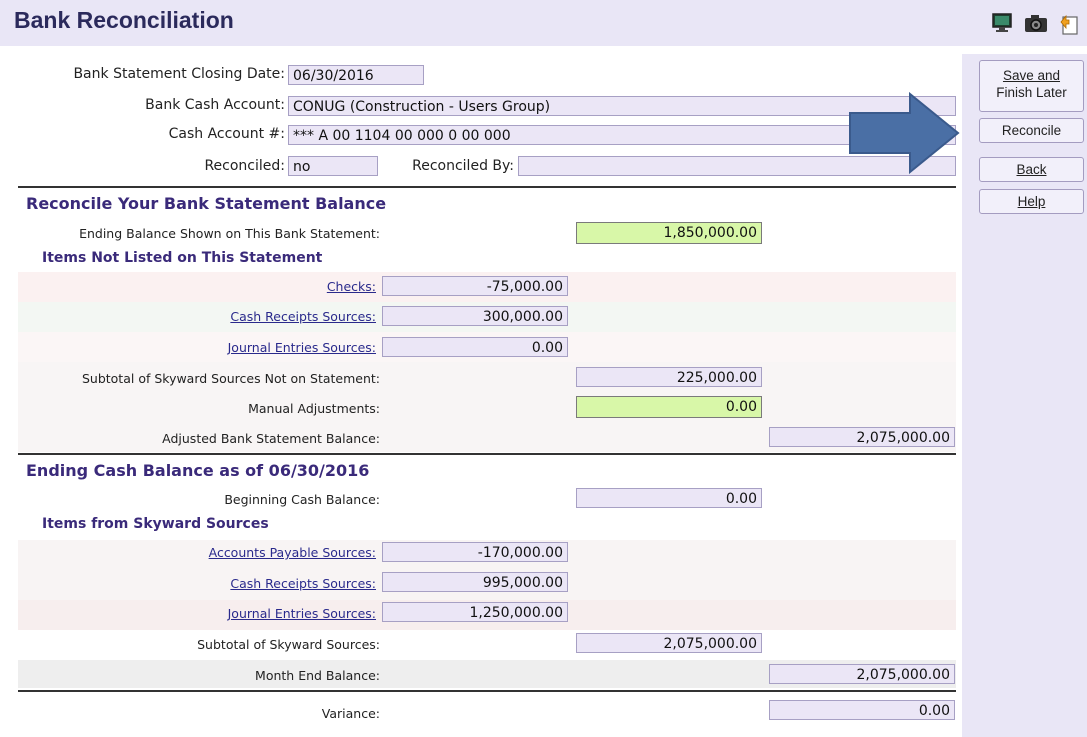  I want to click on page-title: Bank Reconciliation, so click(124, 20).